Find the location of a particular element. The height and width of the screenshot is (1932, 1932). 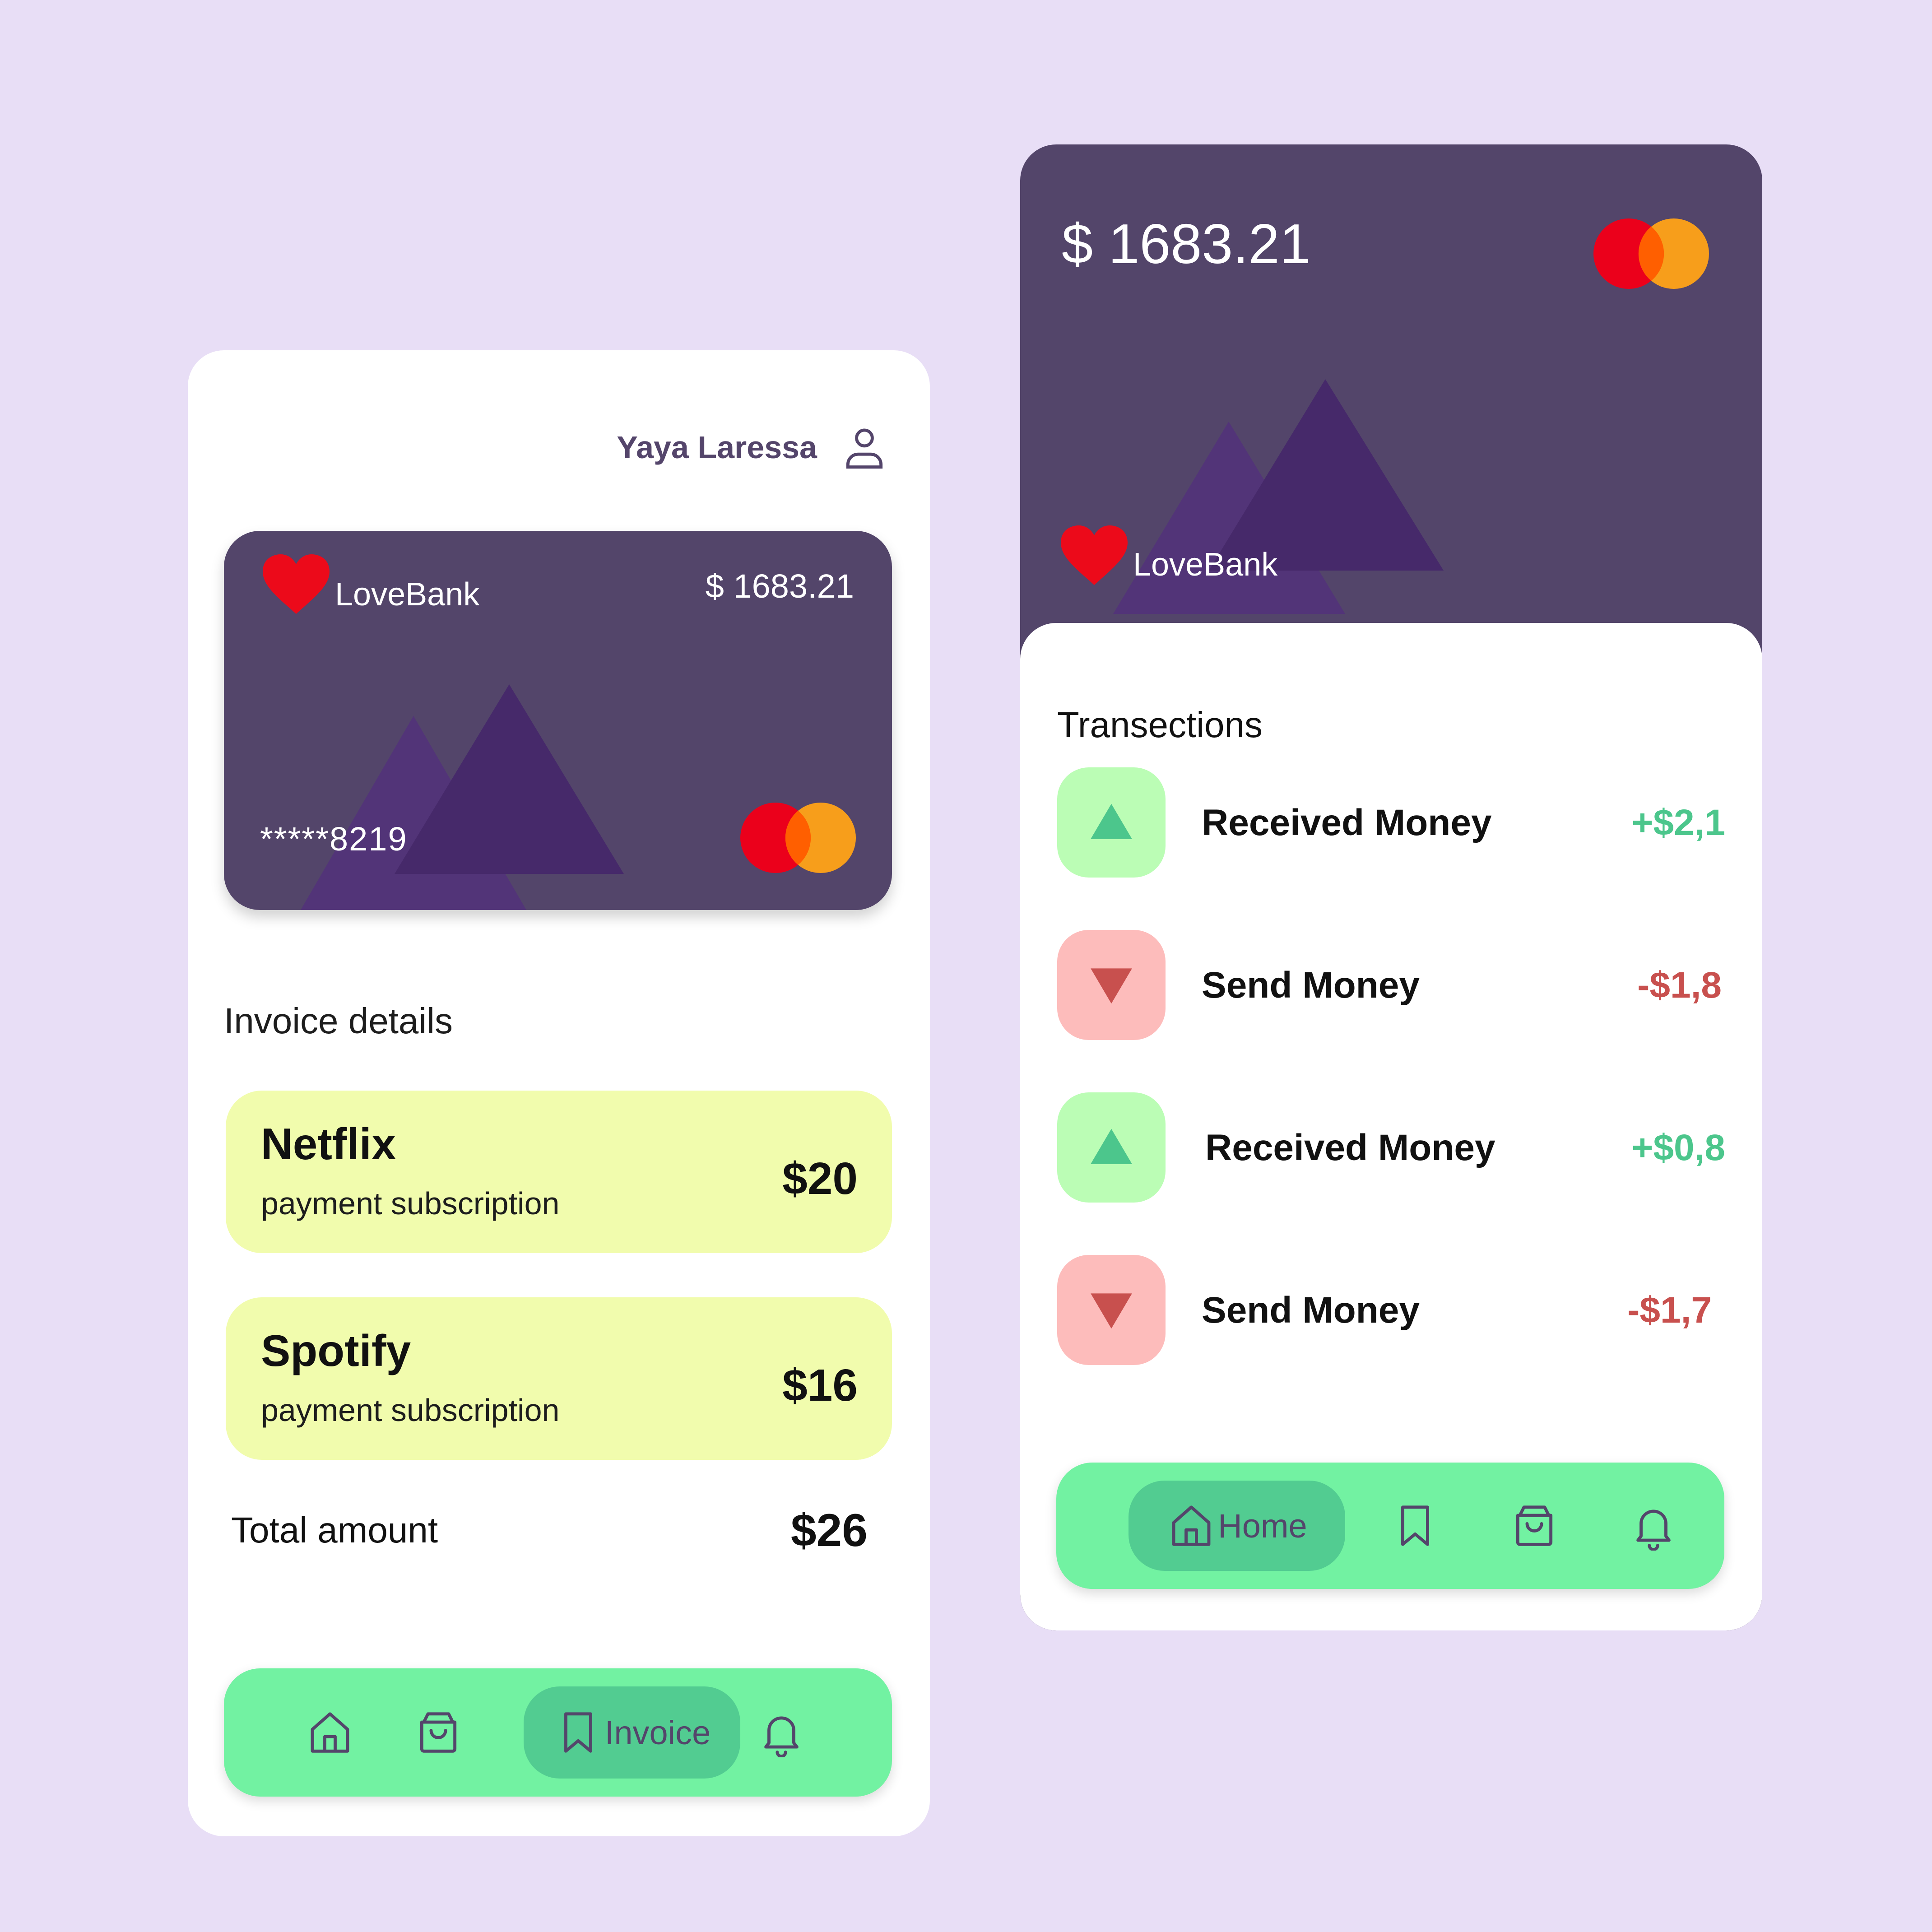

user-icon is located at coordinates (864, 447).